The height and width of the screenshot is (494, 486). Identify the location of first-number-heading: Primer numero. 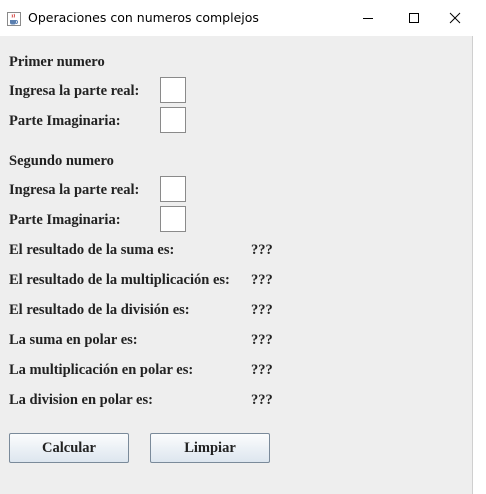
(57, 62).